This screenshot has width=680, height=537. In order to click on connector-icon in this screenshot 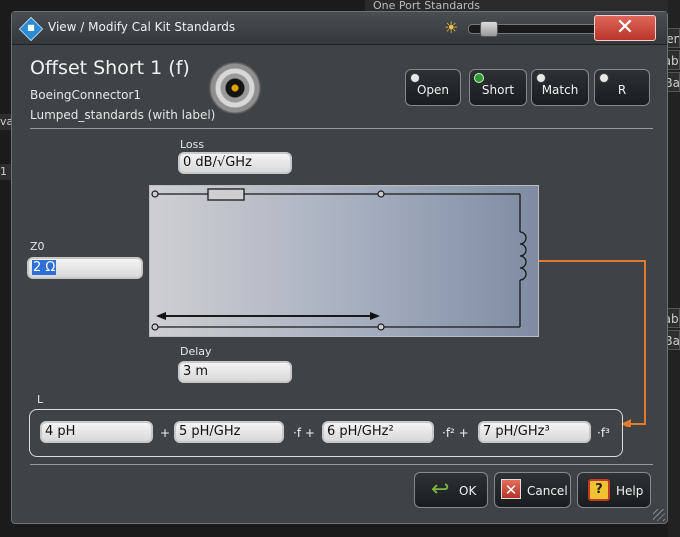, I will do `click(235, 88)`.